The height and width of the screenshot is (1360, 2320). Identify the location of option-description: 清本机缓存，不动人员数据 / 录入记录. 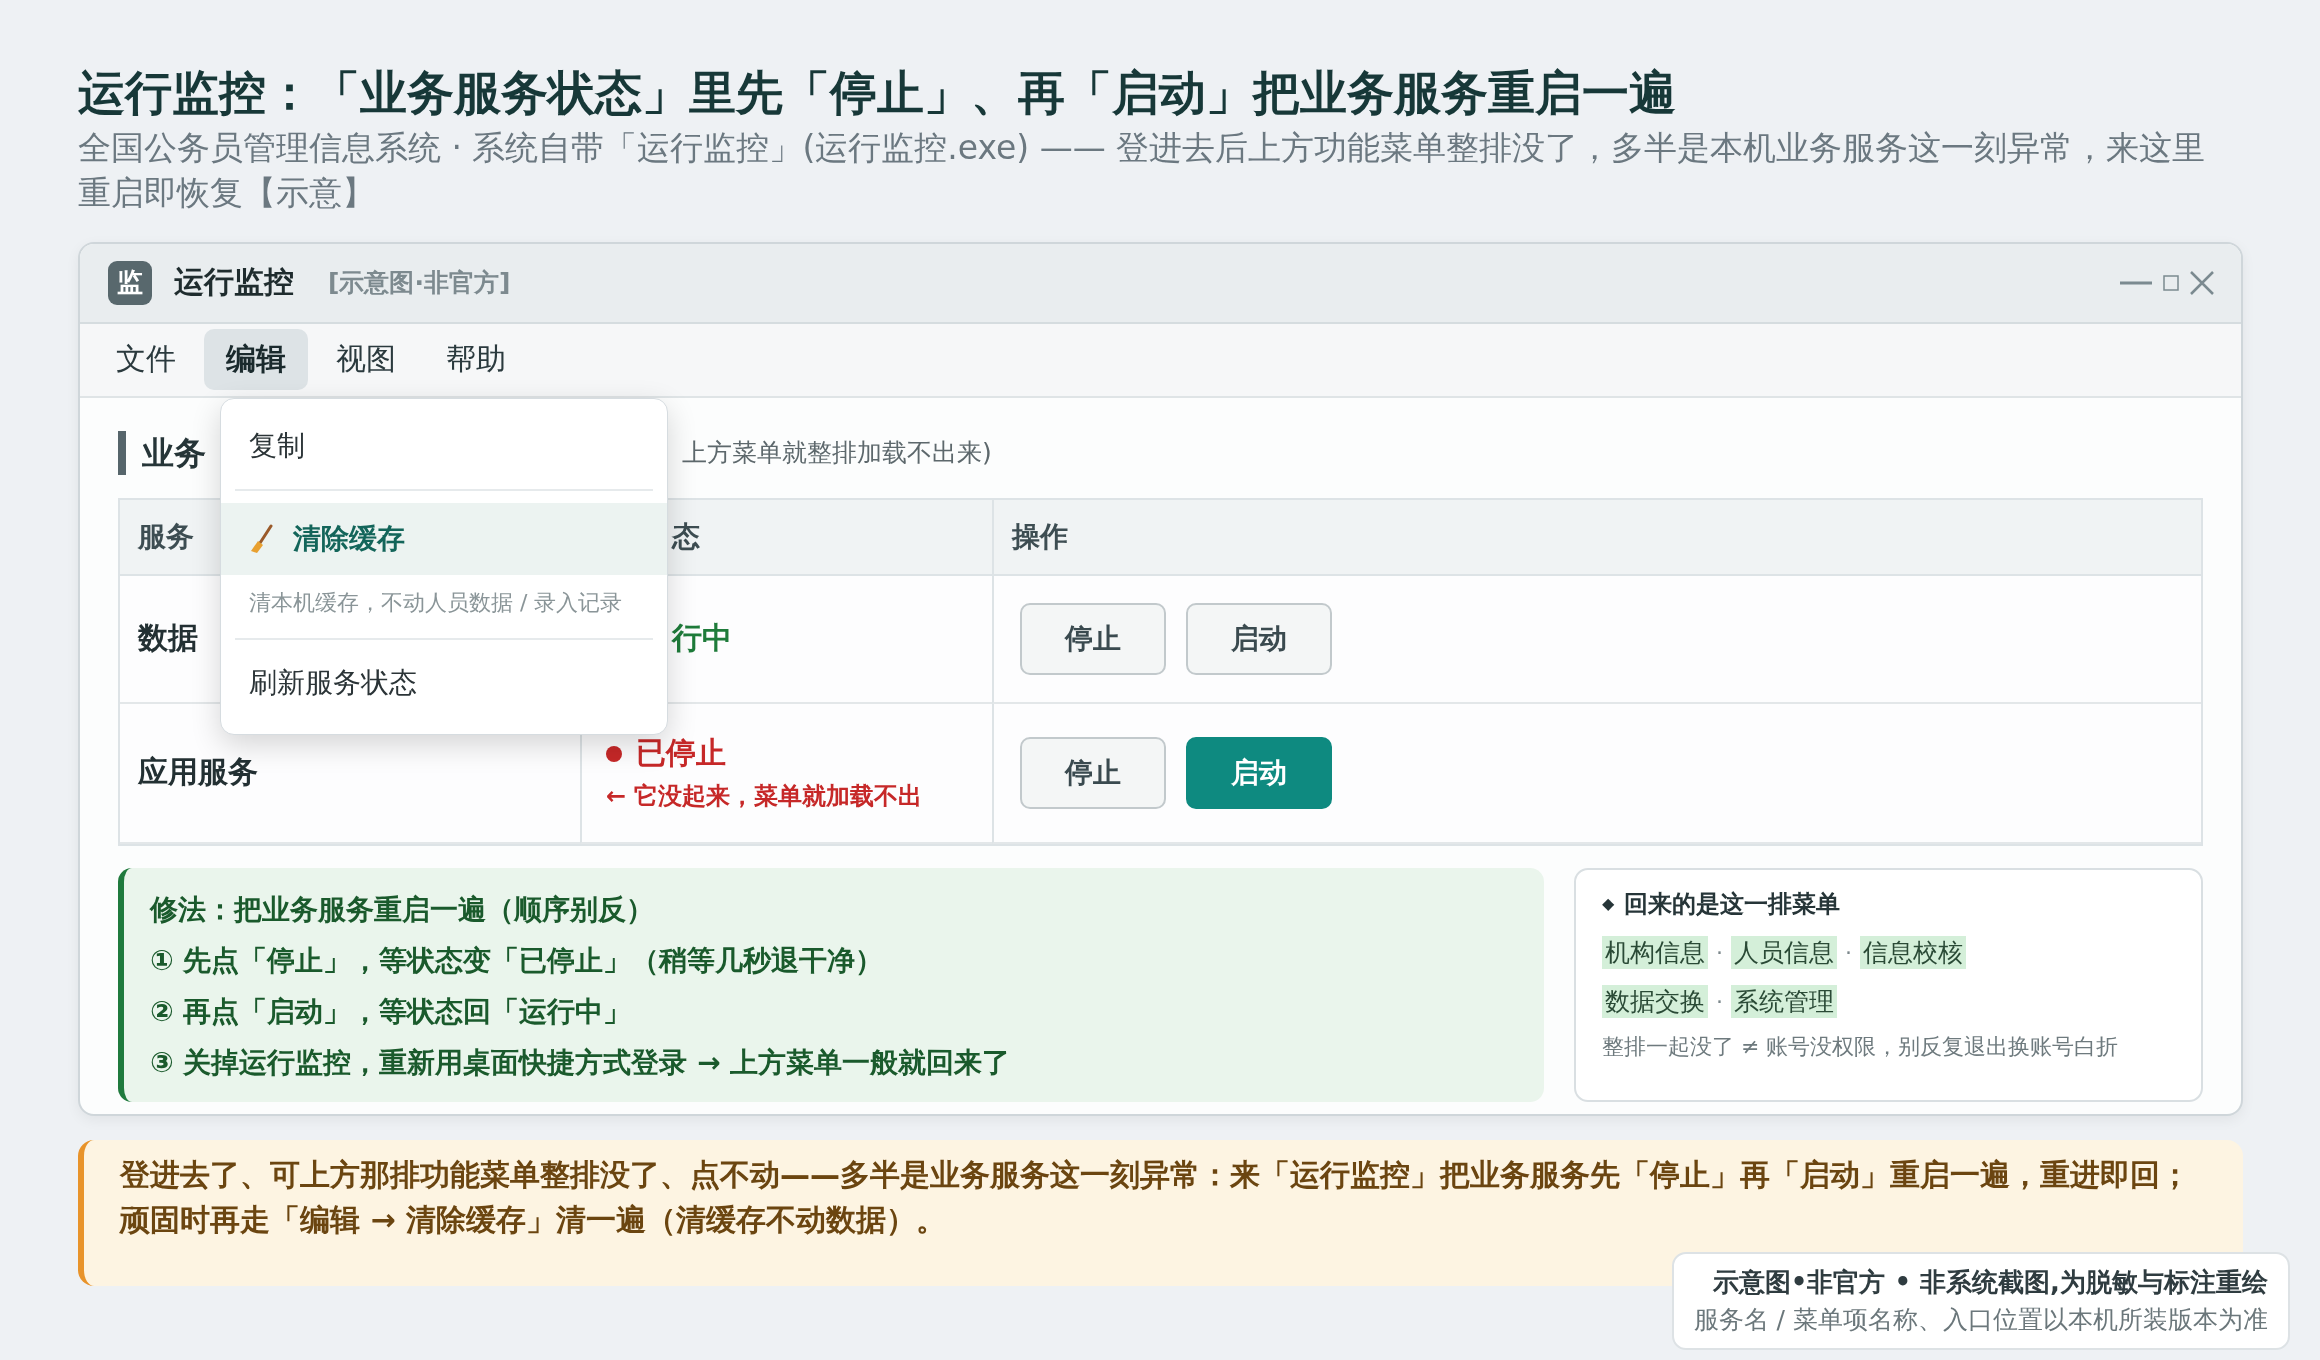
(436, 602).